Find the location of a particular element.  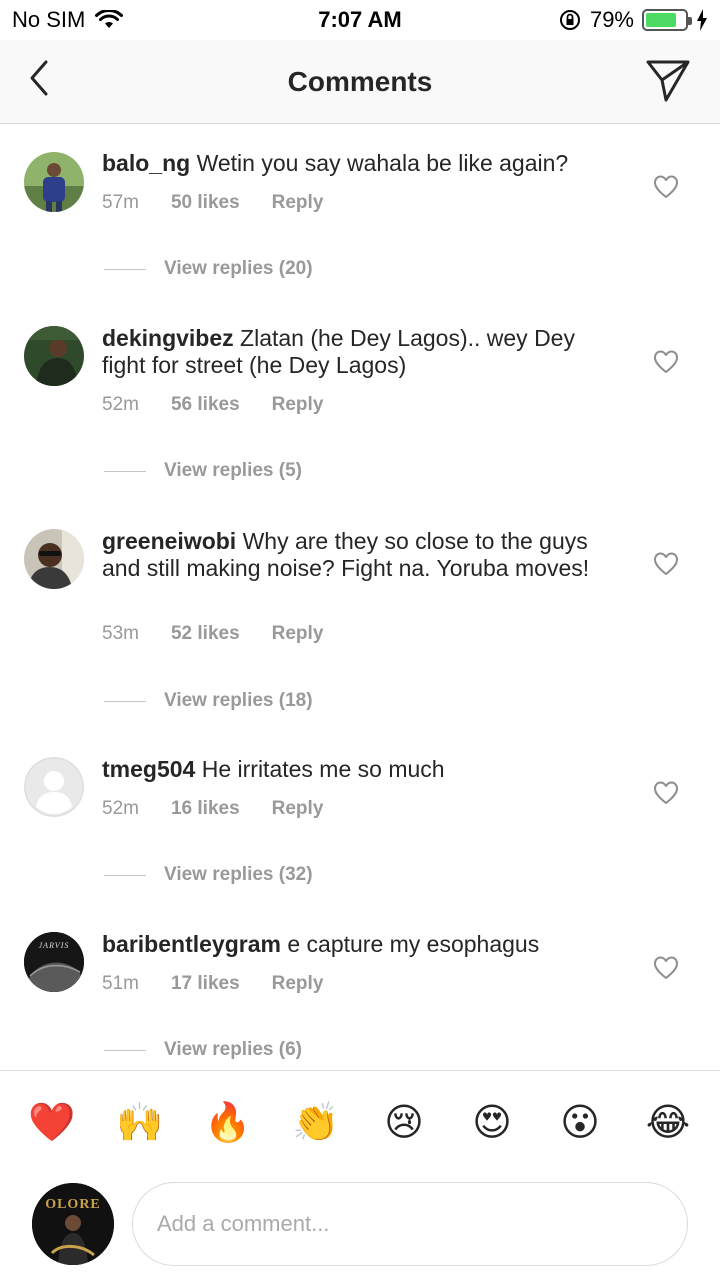

charging-bolt-icon is located at coordinates (702, 20).